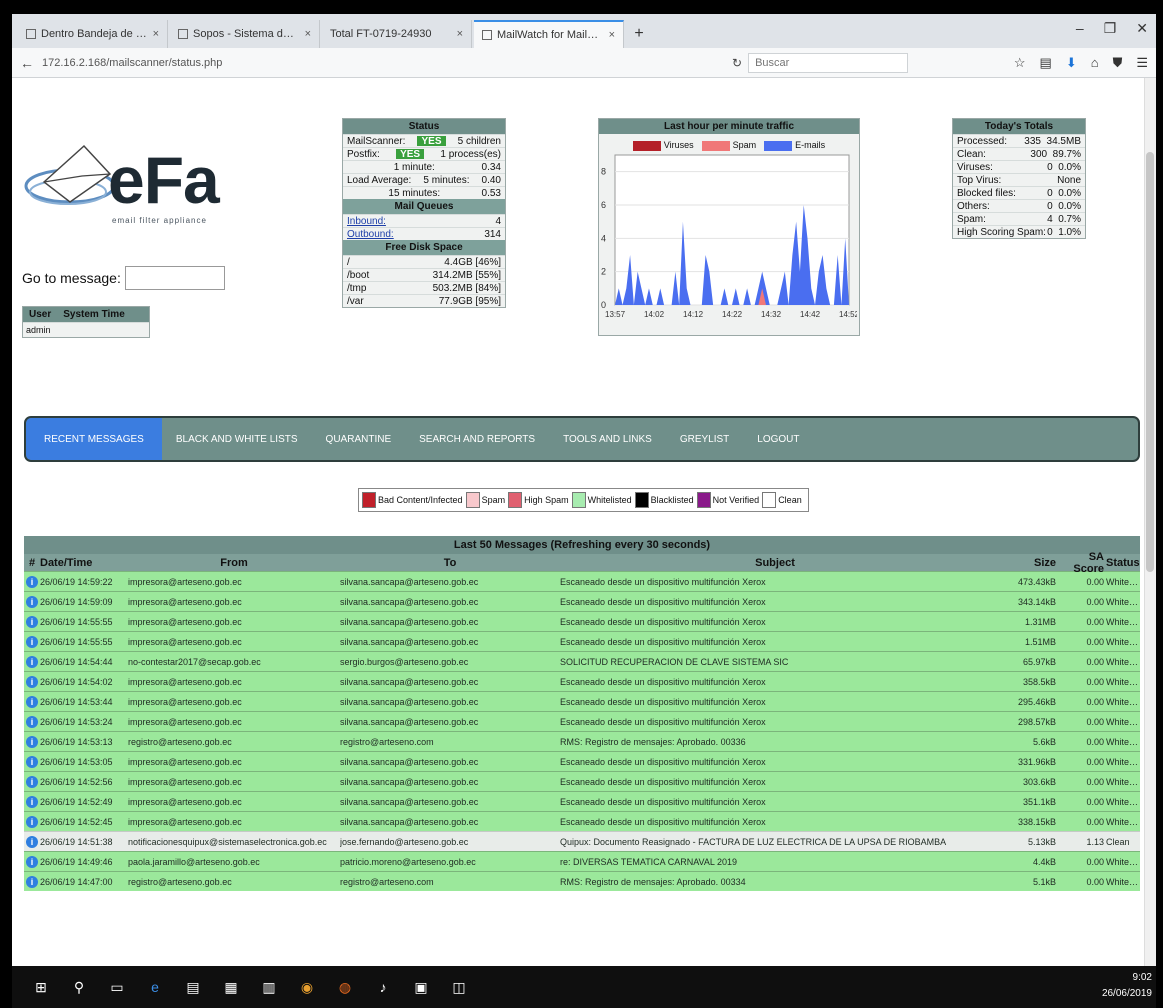 Image resolution: width=1163 pixels, height=1008 pixels. I want to click on home-icon: ⌂, so click(1095, 63).